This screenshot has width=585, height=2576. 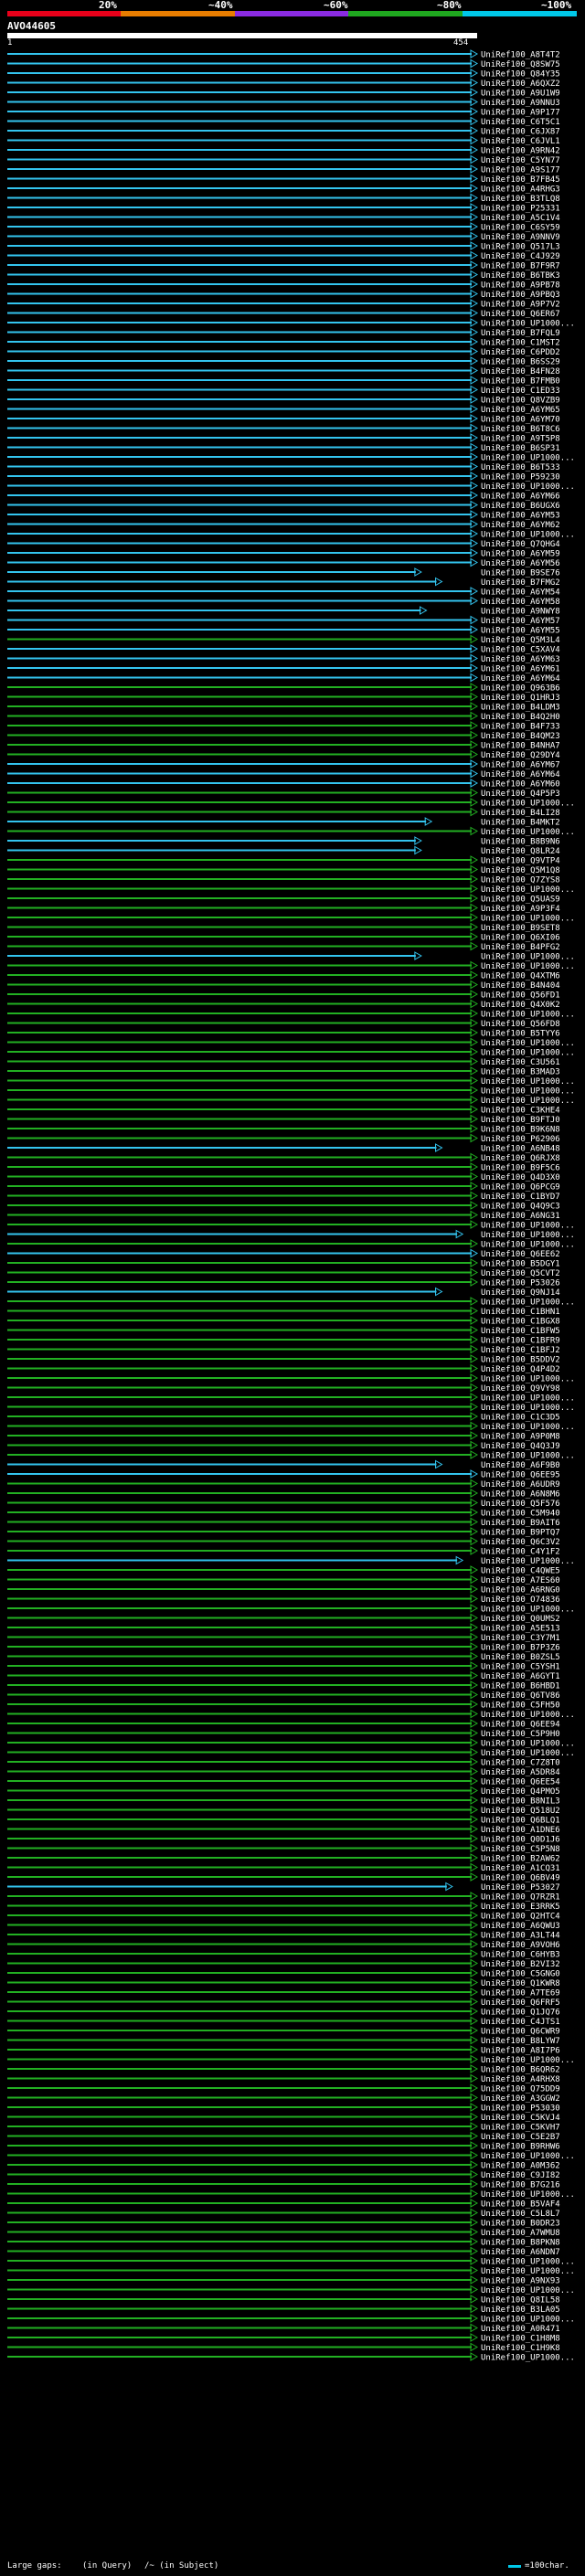 What do you see at coordinates (520, 996) in the screenshot?
I see `hit-label: UniRef100_Q56FD1` at bounding box center [520, 996].